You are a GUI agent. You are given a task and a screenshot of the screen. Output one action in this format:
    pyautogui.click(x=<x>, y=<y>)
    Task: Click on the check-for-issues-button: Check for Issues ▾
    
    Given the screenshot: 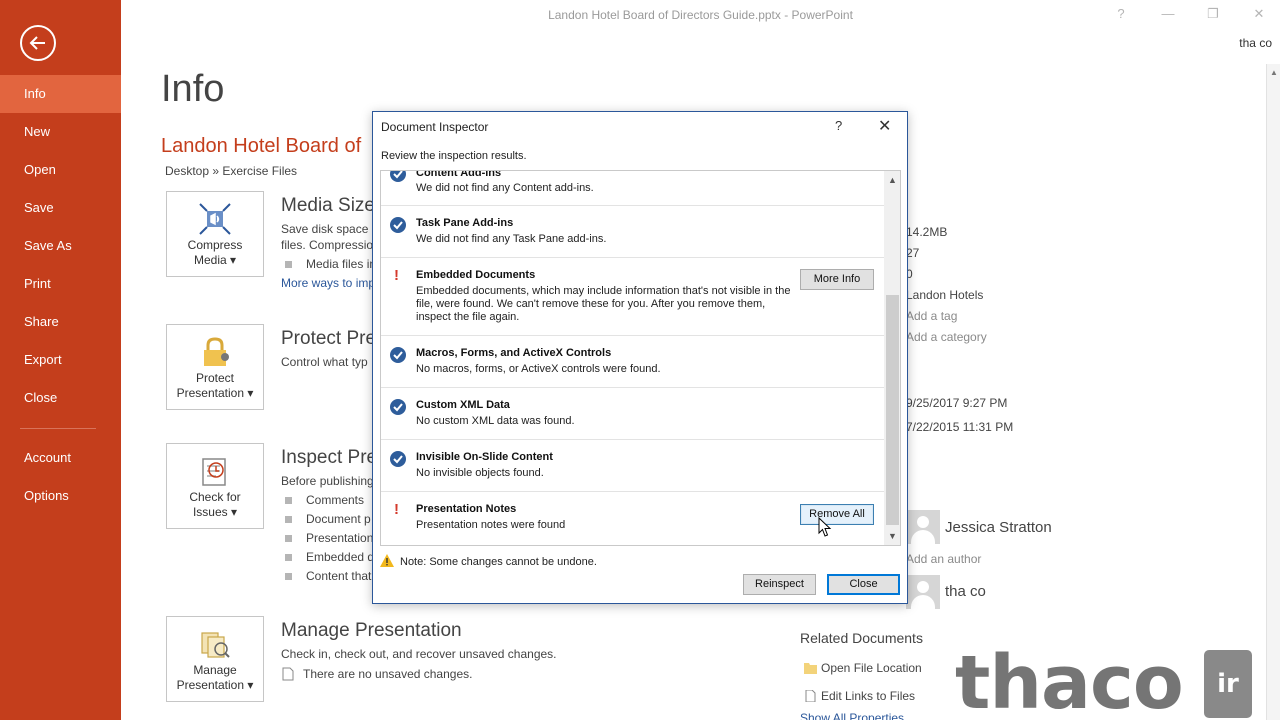 What is the action you would take?
    pyautogui.click(x=215, y=486)
    